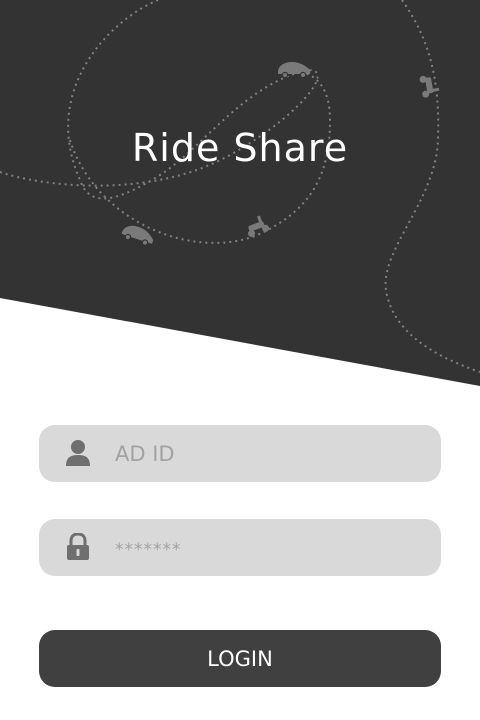  I want to click on username-field, so click(240, 453).